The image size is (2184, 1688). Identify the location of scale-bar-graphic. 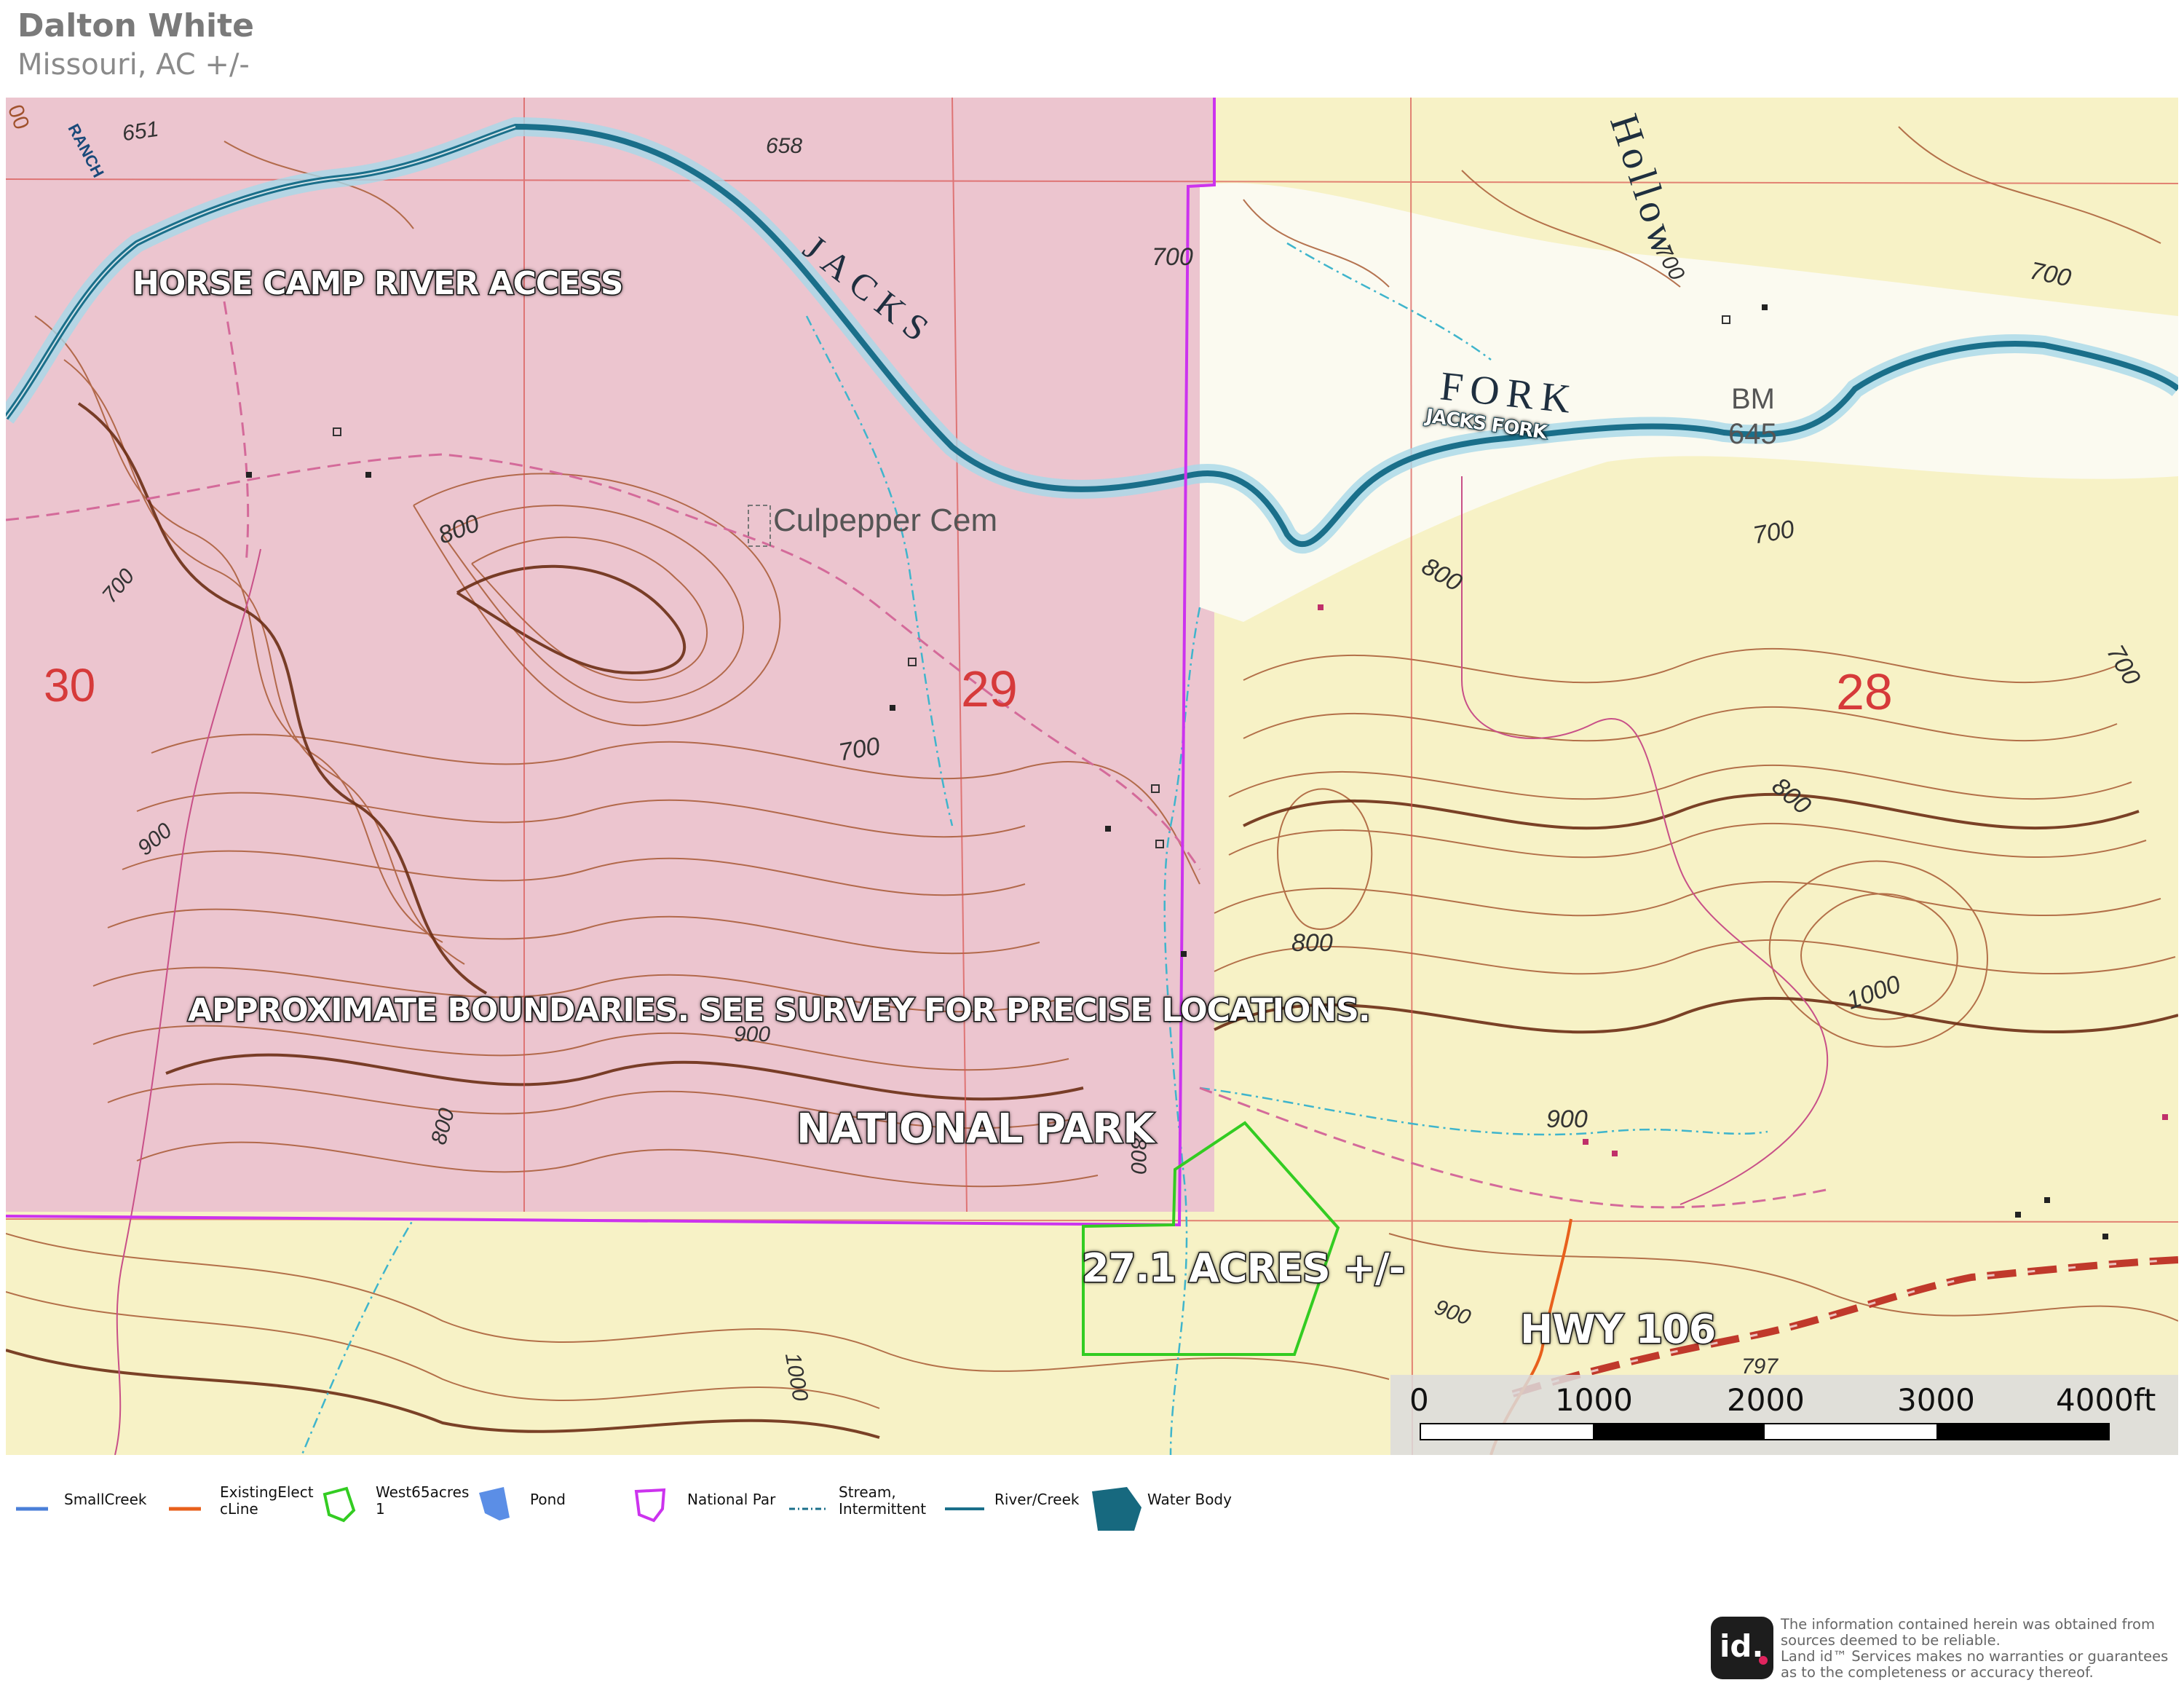
(1765, 1431).